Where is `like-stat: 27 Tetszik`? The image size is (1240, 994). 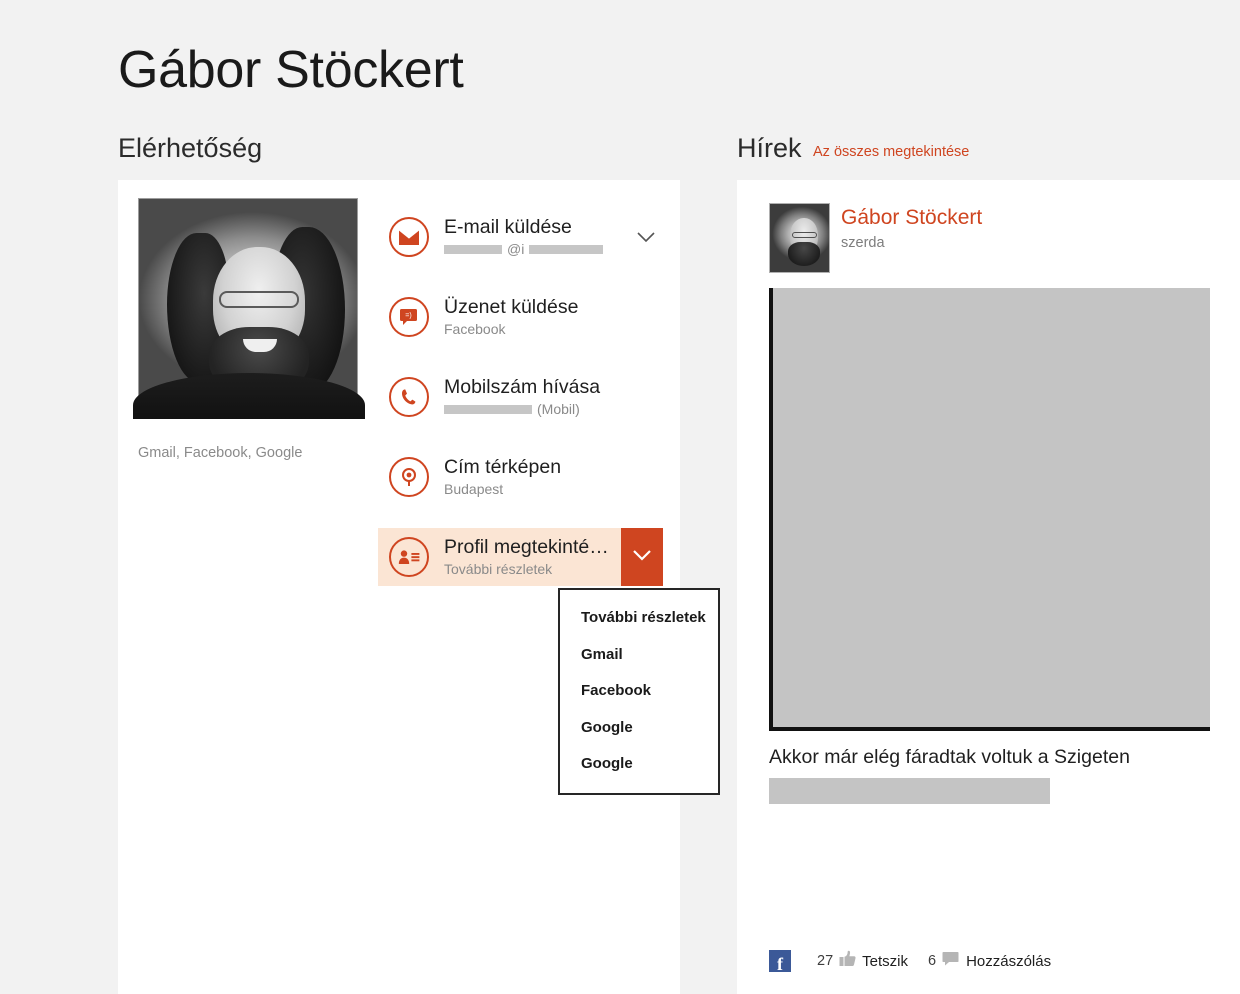
like-stat: 27 Tetszik is located at coordinates (862, 961).